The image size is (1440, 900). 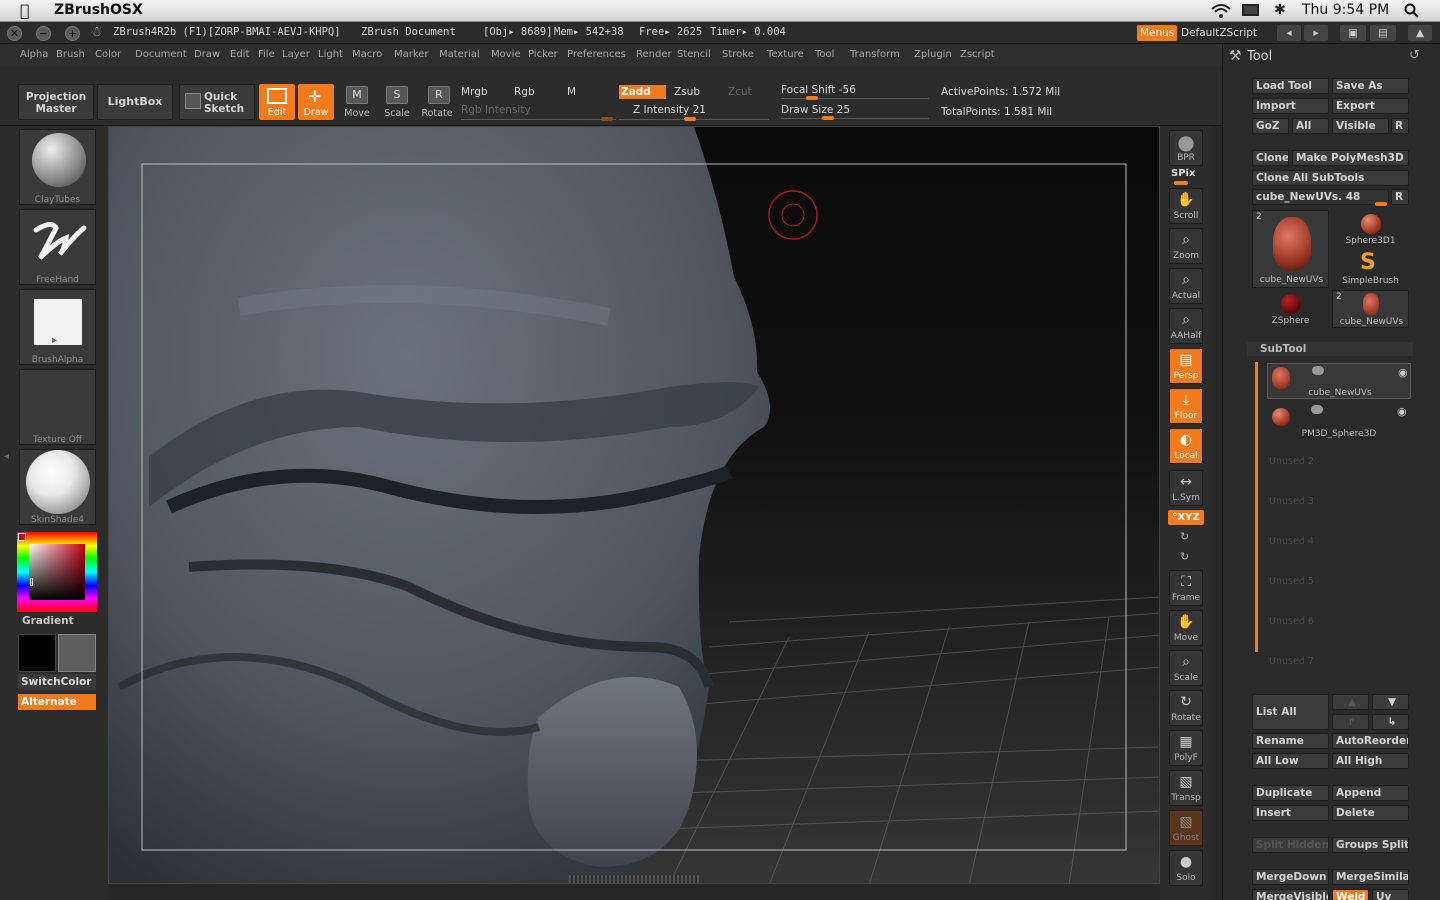 I want to click on merge-down-button: MergeDown, so click(x=1290, y=877).